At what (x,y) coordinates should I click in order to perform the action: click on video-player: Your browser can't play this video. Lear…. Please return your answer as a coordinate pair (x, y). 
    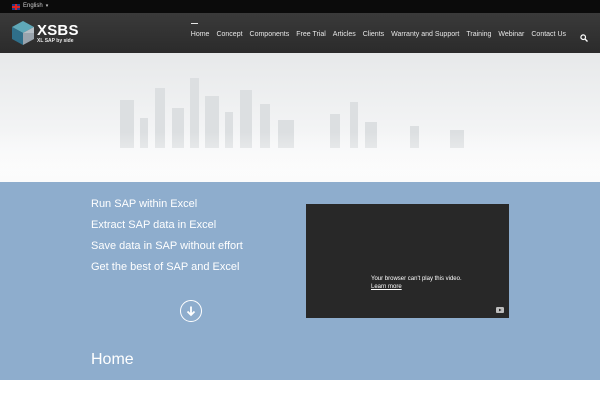
    Looking at the image, I should click on (407, 261).